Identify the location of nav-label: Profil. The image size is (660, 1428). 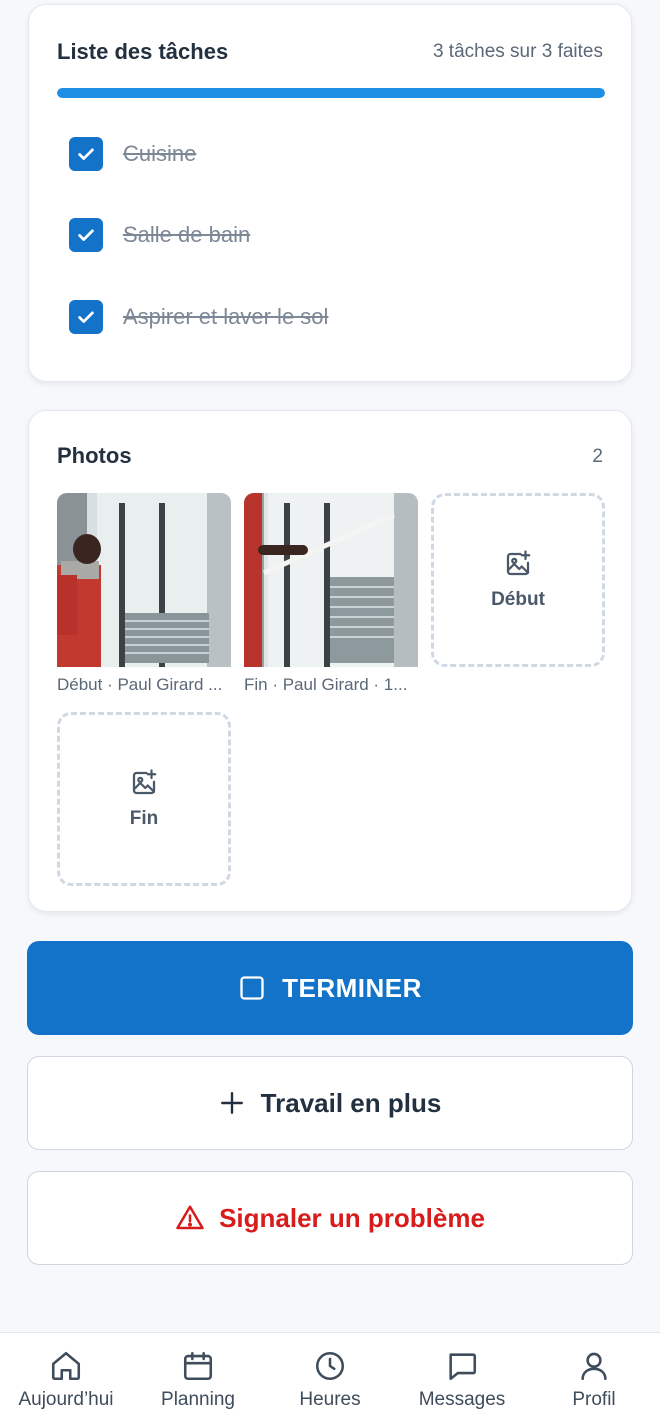
(594, 1399).